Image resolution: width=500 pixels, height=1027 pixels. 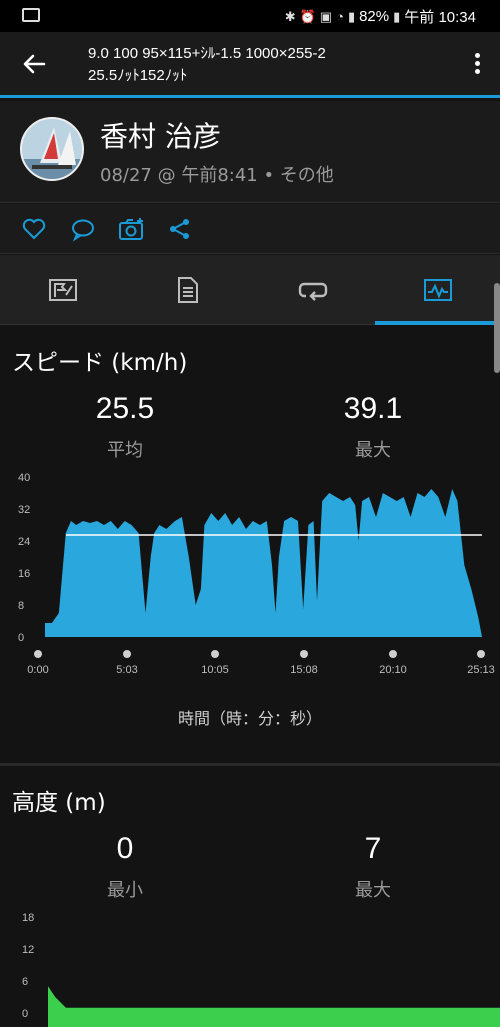 I want to click on battery-icon: ▮, so click(x=397, y=16).